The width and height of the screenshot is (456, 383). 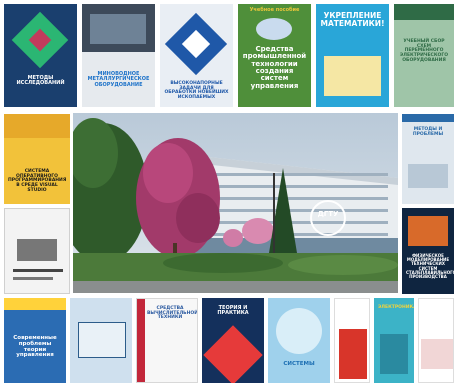 What do you see at coordinates (328, 214) in the screenshot?
I see `building-sign: ДГТУ` at bounding box center [328, 214].